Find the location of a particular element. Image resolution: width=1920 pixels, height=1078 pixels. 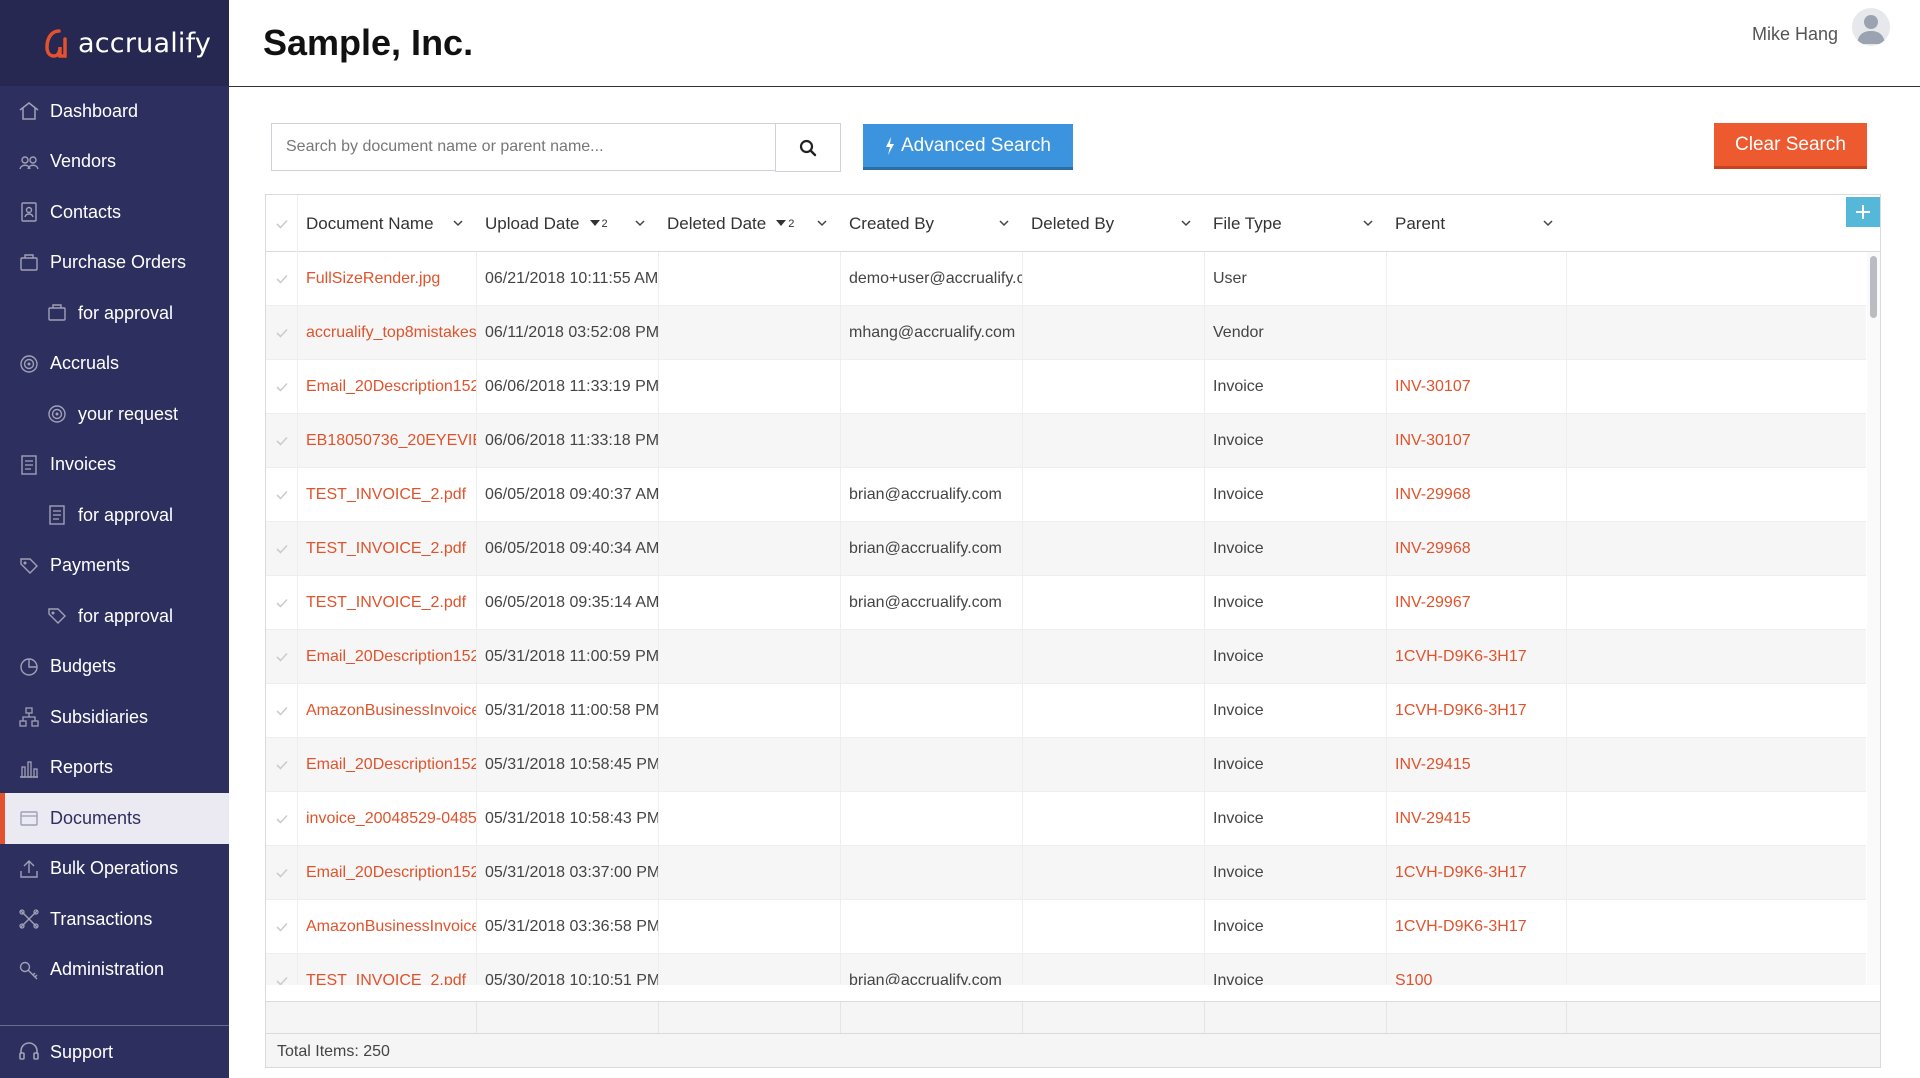

sidebar-item-budgets: Budgets is located at coordinates (114, 667).